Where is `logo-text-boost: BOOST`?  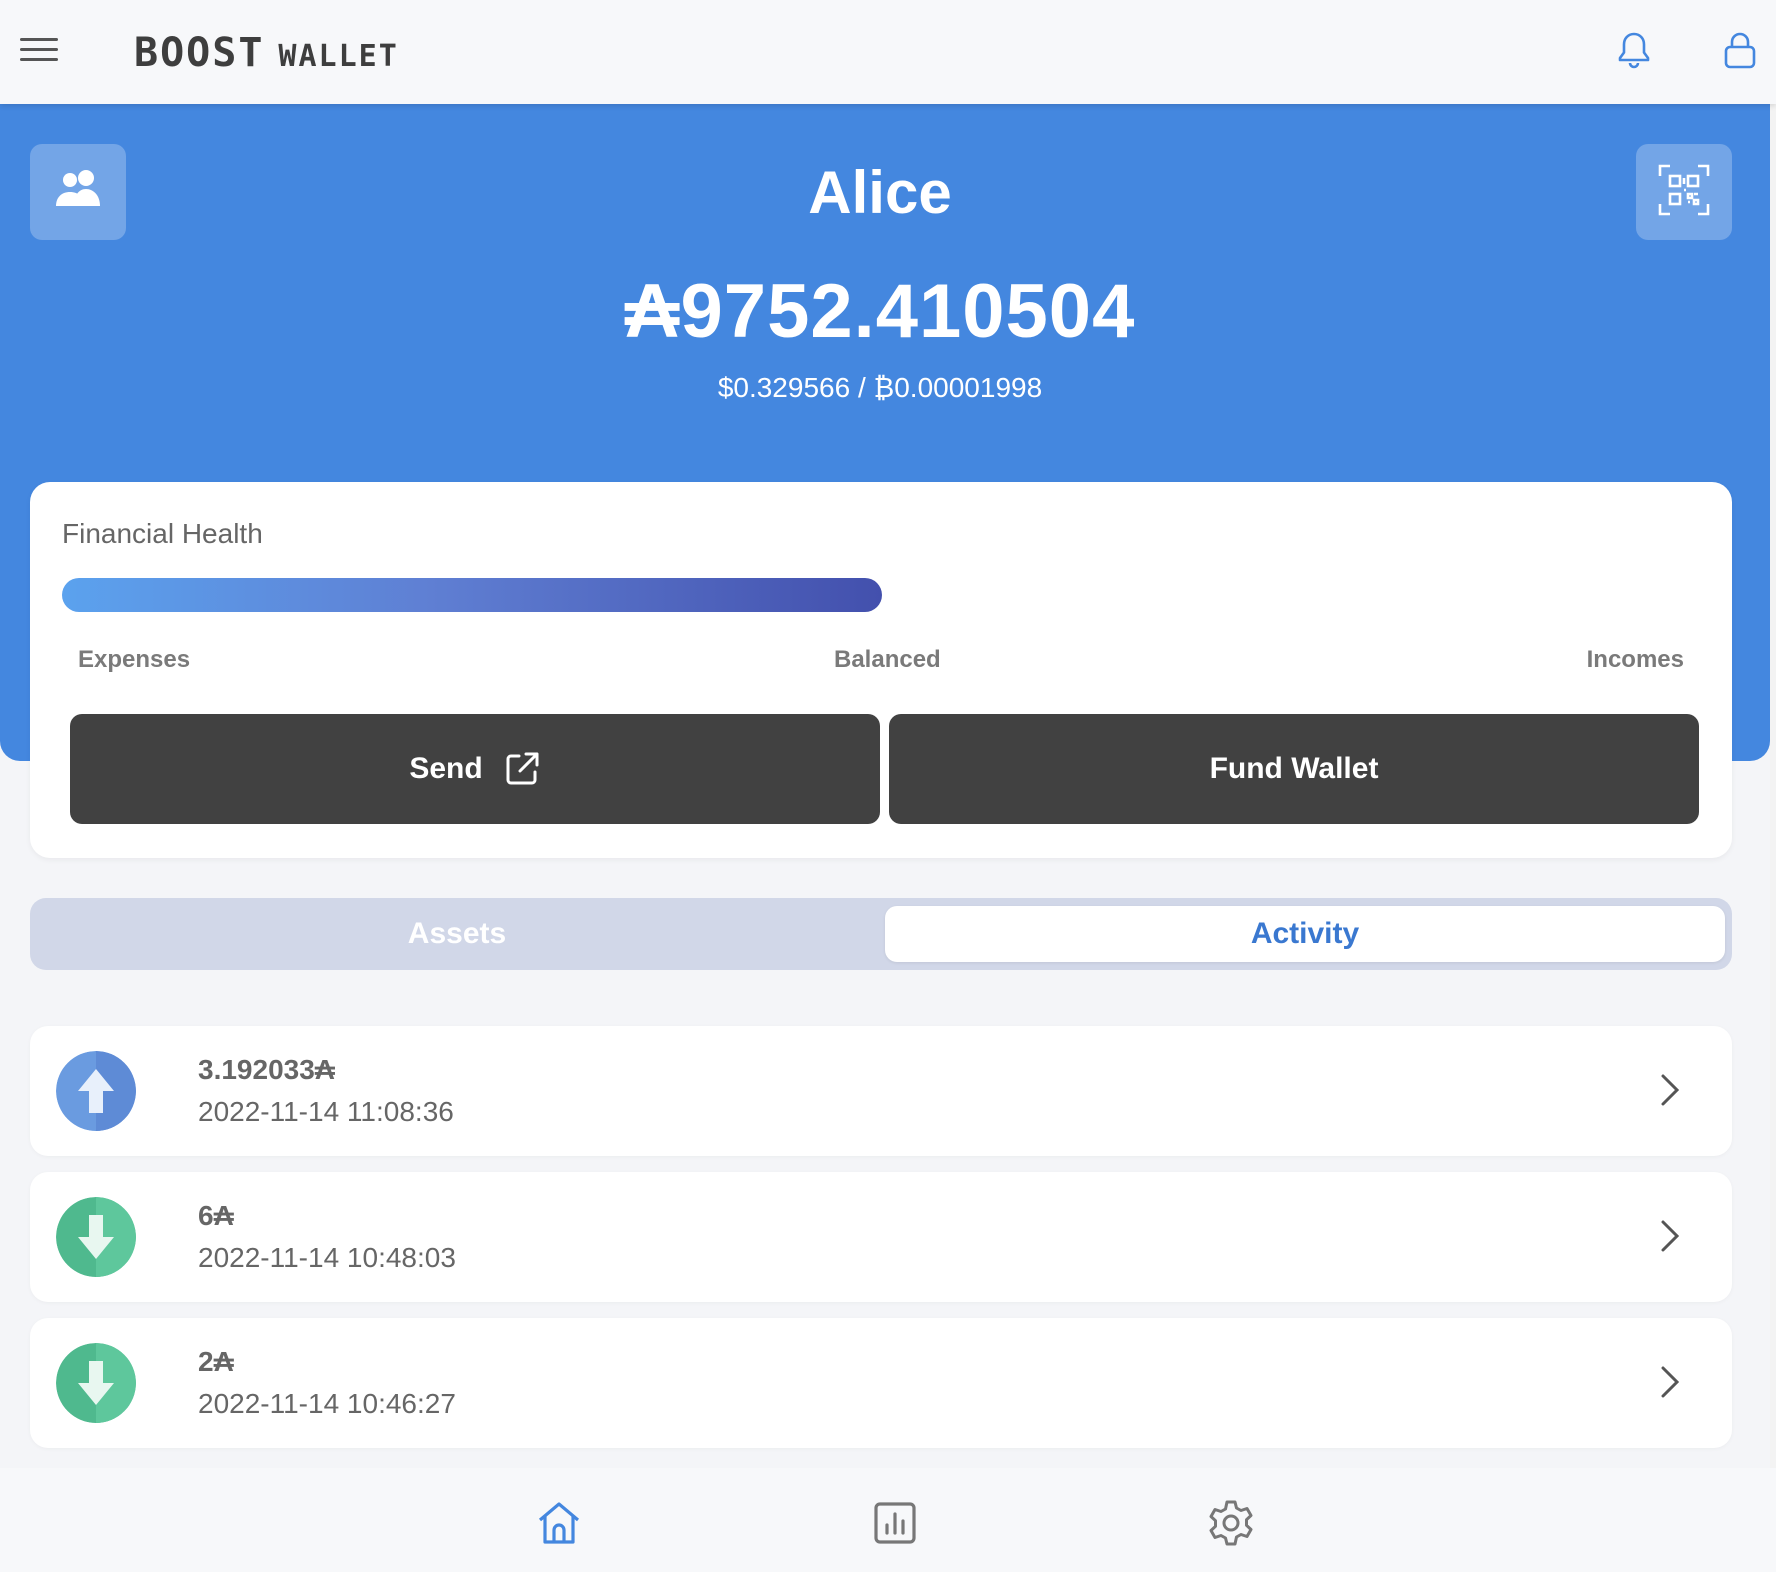 logo-text-boost: BOOST is located at coordinates (199, 53).